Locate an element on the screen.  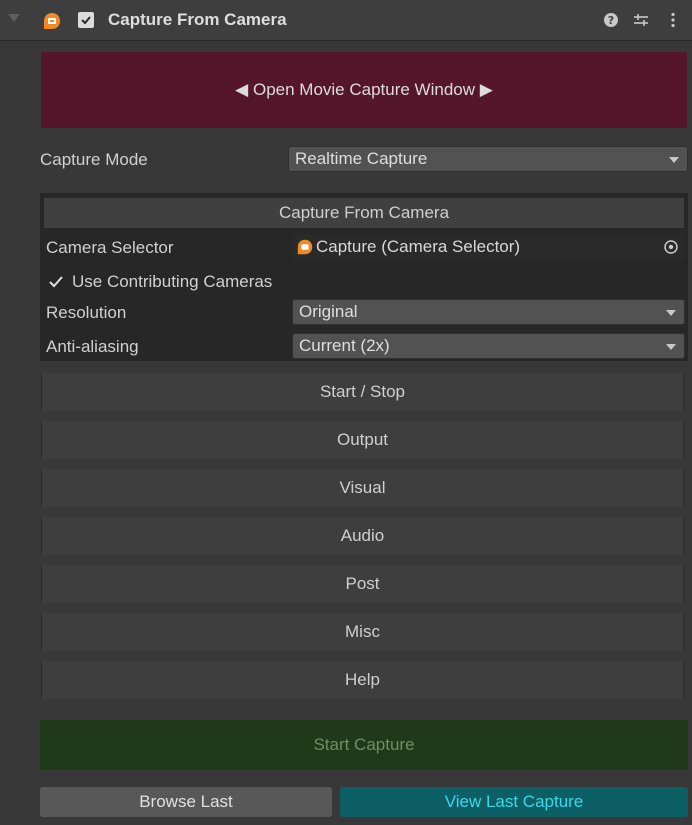
browse-last-label: Browse Last is located at coordinates (186, 801).